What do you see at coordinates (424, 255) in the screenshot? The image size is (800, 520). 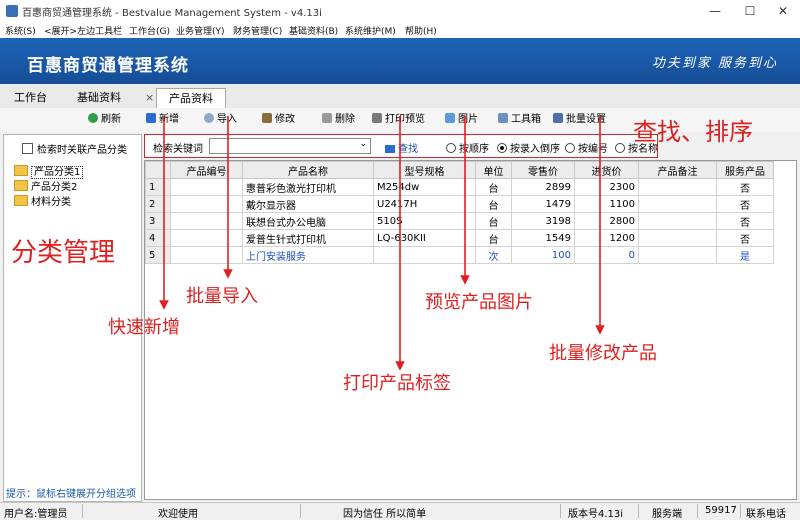 I see `cell-model` at bounding box center [424, 255].